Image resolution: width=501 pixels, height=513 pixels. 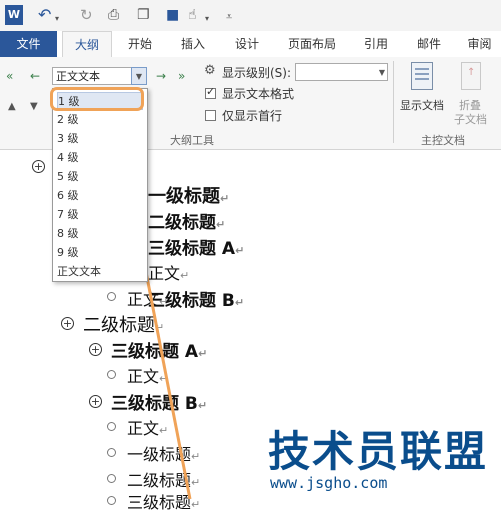 I want to click on watermark-title: 技术员联盟, so click(x=378, y=451).